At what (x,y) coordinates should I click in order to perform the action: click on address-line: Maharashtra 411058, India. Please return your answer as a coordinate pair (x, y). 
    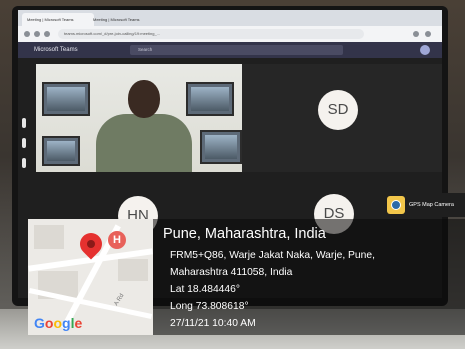
    Looking at the image, I should click on (231, 272).